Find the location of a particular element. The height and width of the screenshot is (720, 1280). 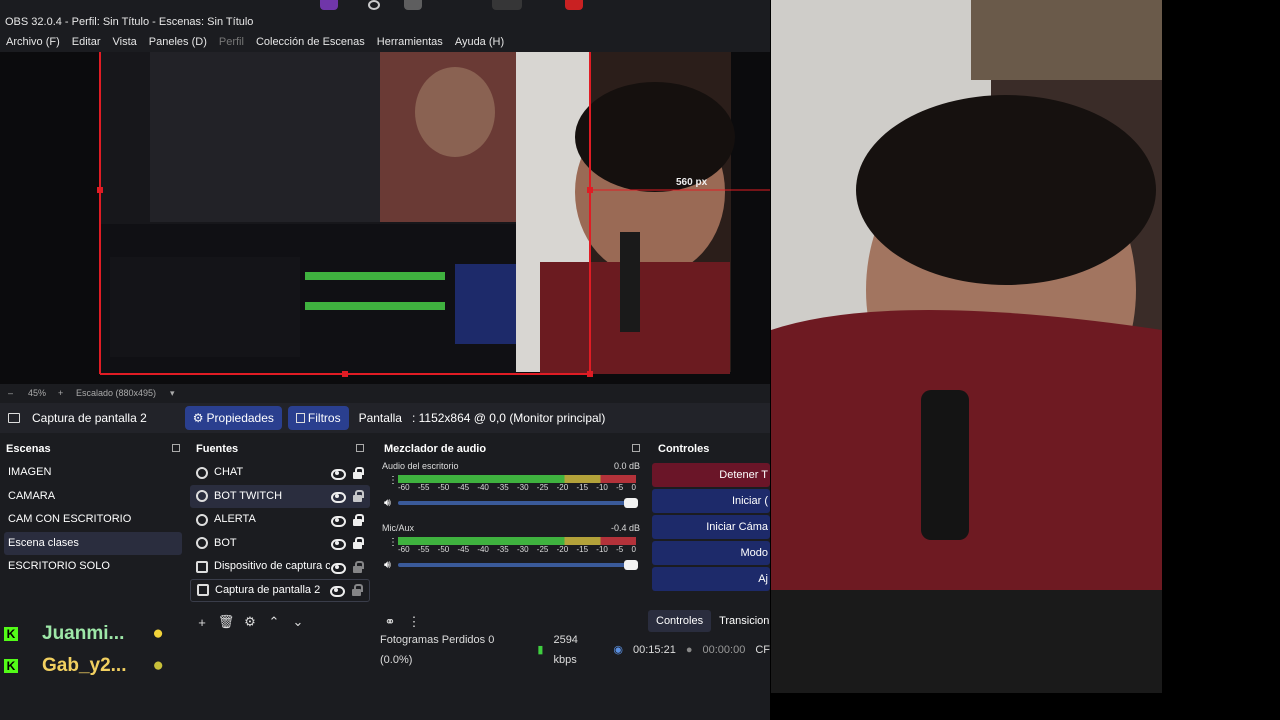

search-icon is located at coordinates (374, 5).